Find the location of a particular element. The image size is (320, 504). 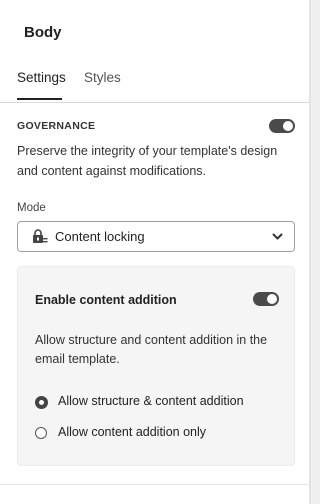

scrollbar is located at coordinates (315, 252).